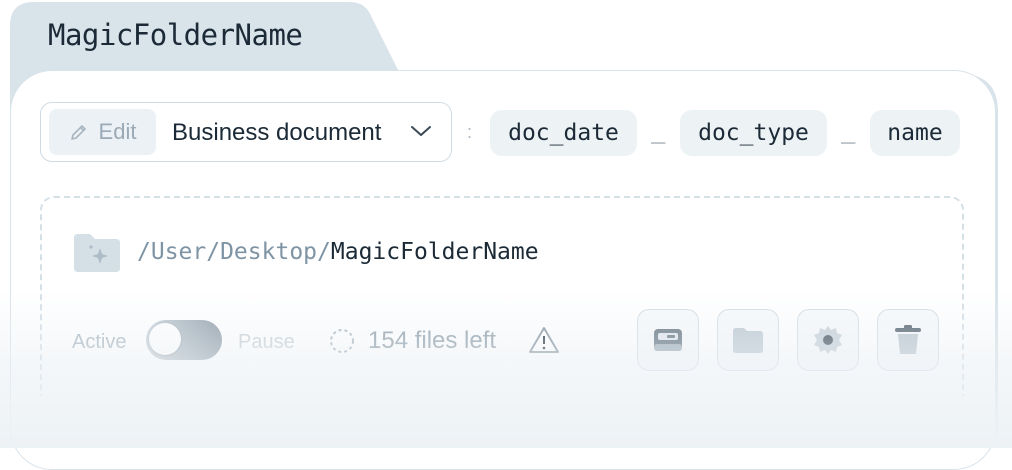 Image resolution: width=1012 pixels, height=470 pixels. What do you see at coordinates (421, 131) in the screenshot?
I see `chevron-down-icon` at bounding box center [421, 131].